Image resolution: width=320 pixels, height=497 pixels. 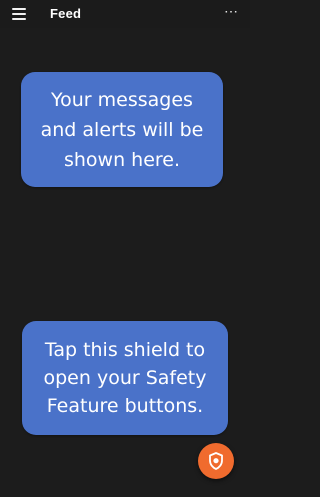 I want to click on shield-icon, so click(x=216, y=461).